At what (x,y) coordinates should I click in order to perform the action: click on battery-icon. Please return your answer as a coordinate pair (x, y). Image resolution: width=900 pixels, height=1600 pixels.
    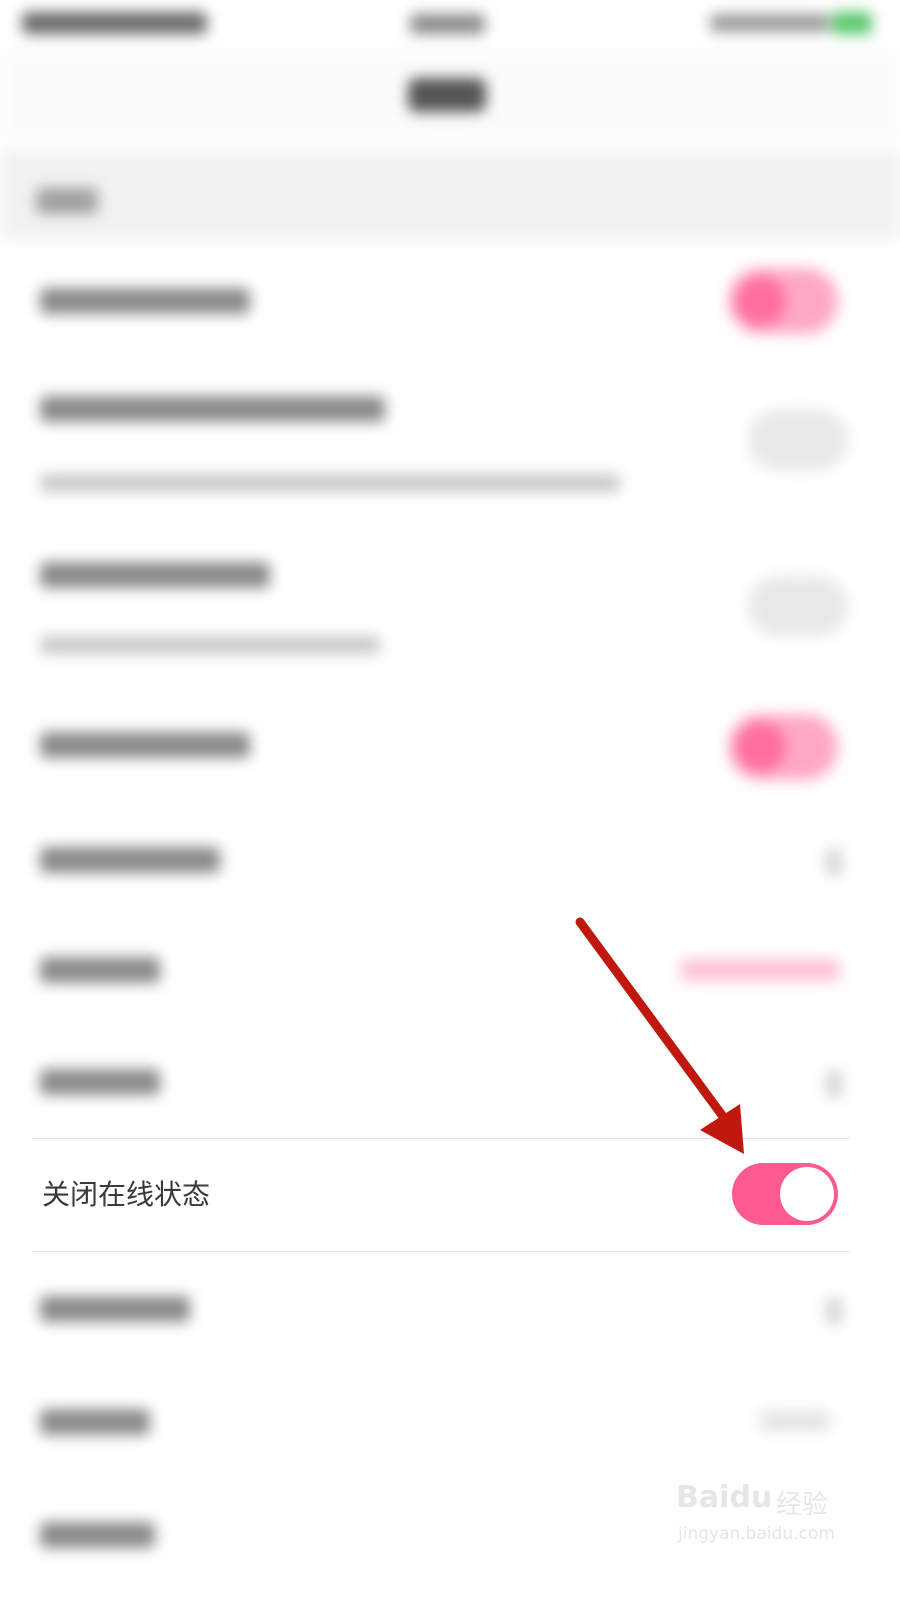
    Looking at the image, I should click on (852, 23).